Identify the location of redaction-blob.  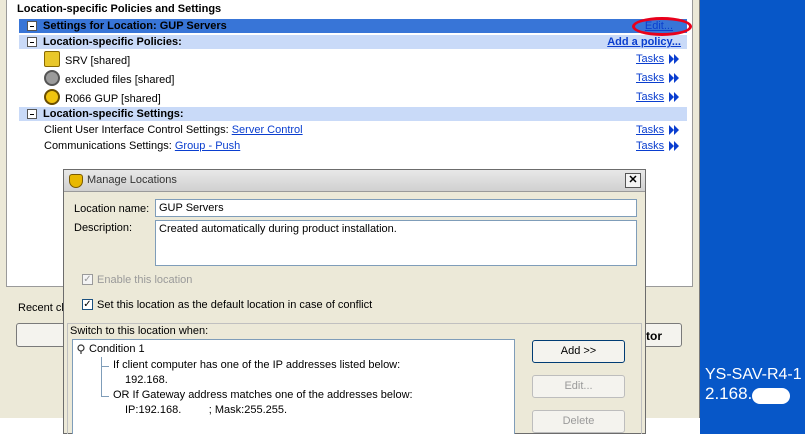
(771, 396).